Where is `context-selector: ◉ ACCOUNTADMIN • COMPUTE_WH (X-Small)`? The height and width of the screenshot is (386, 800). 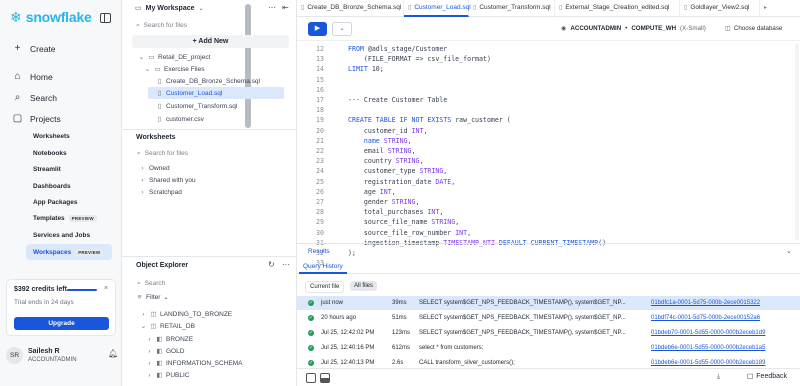 context-selector: ◉ ACCOUNTADMIN • COMPUTE_WH (X-Small) is located at coordinates (633, 28).